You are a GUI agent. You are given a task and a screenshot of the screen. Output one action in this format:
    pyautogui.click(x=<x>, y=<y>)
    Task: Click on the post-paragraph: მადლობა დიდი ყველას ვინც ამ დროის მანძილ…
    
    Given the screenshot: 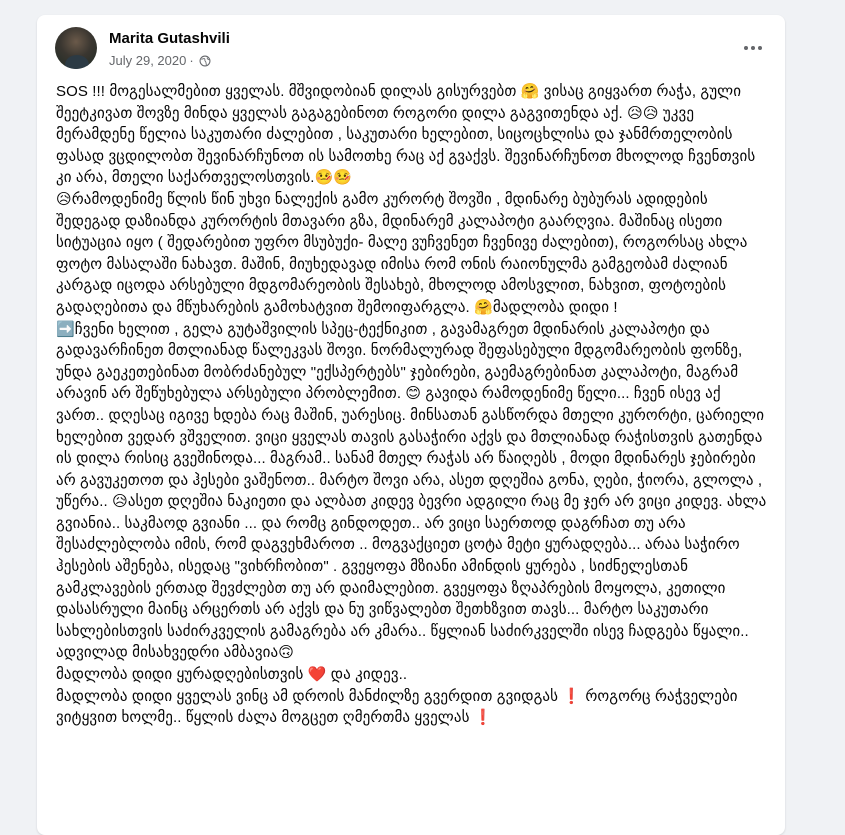 What is the action you would take?
    pyautogui.click(x=397, y=707)
    